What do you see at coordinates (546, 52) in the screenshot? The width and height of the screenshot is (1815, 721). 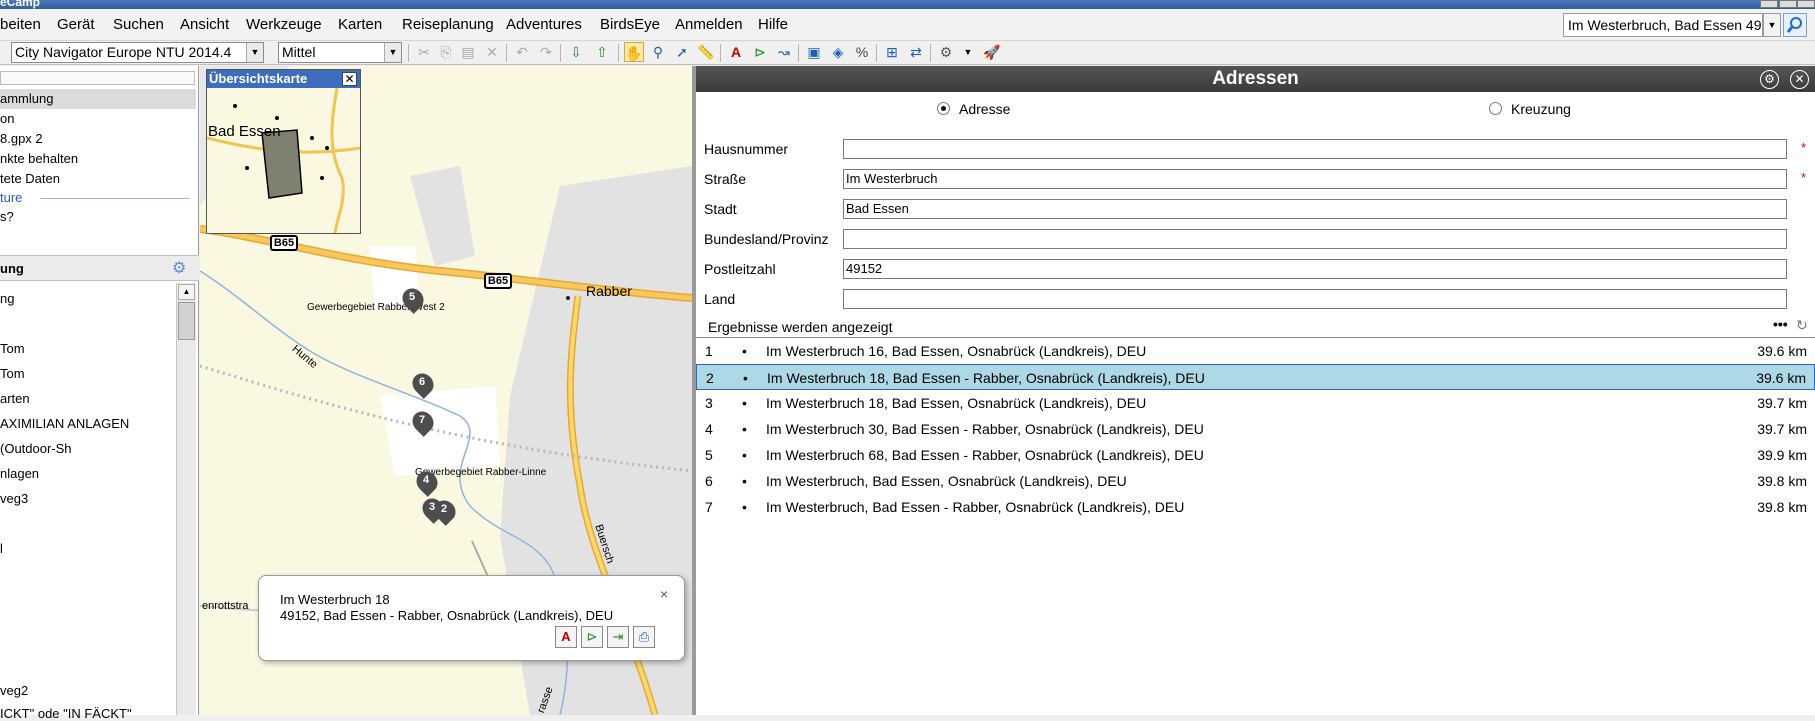 I see `redo-icon: ↷` at bounding box center [546, 52].